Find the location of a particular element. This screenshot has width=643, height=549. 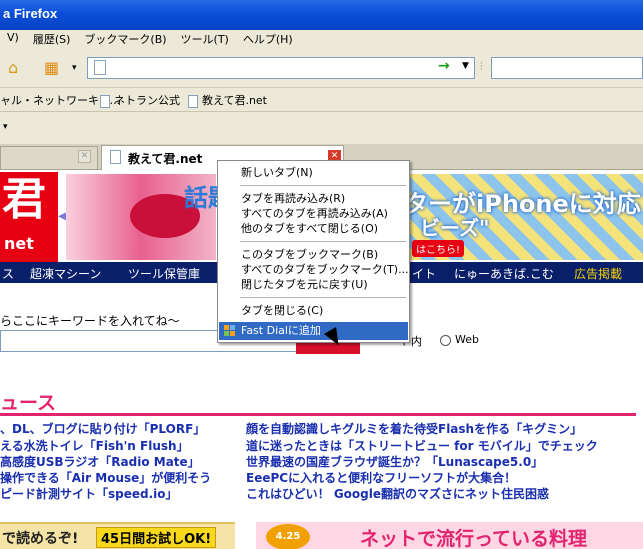

category-item: 超凍マシーン is located at coordinates (65, 273).